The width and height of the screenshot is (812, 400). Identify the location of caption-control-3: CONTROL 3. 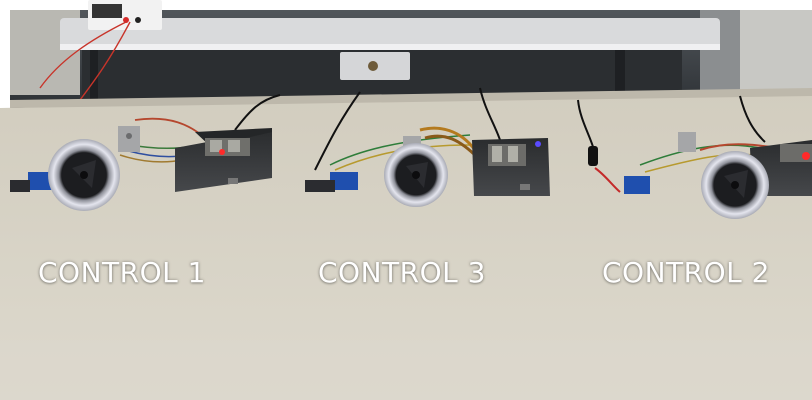
(402, 272).